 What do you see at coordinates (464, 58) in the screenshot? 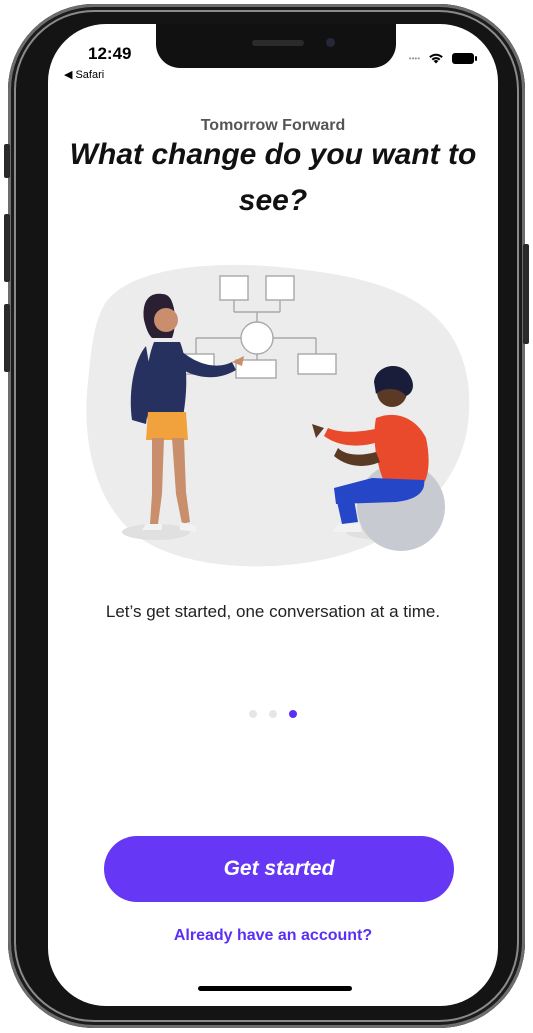
I see `battery-icon` at bounding box center [464, 58].